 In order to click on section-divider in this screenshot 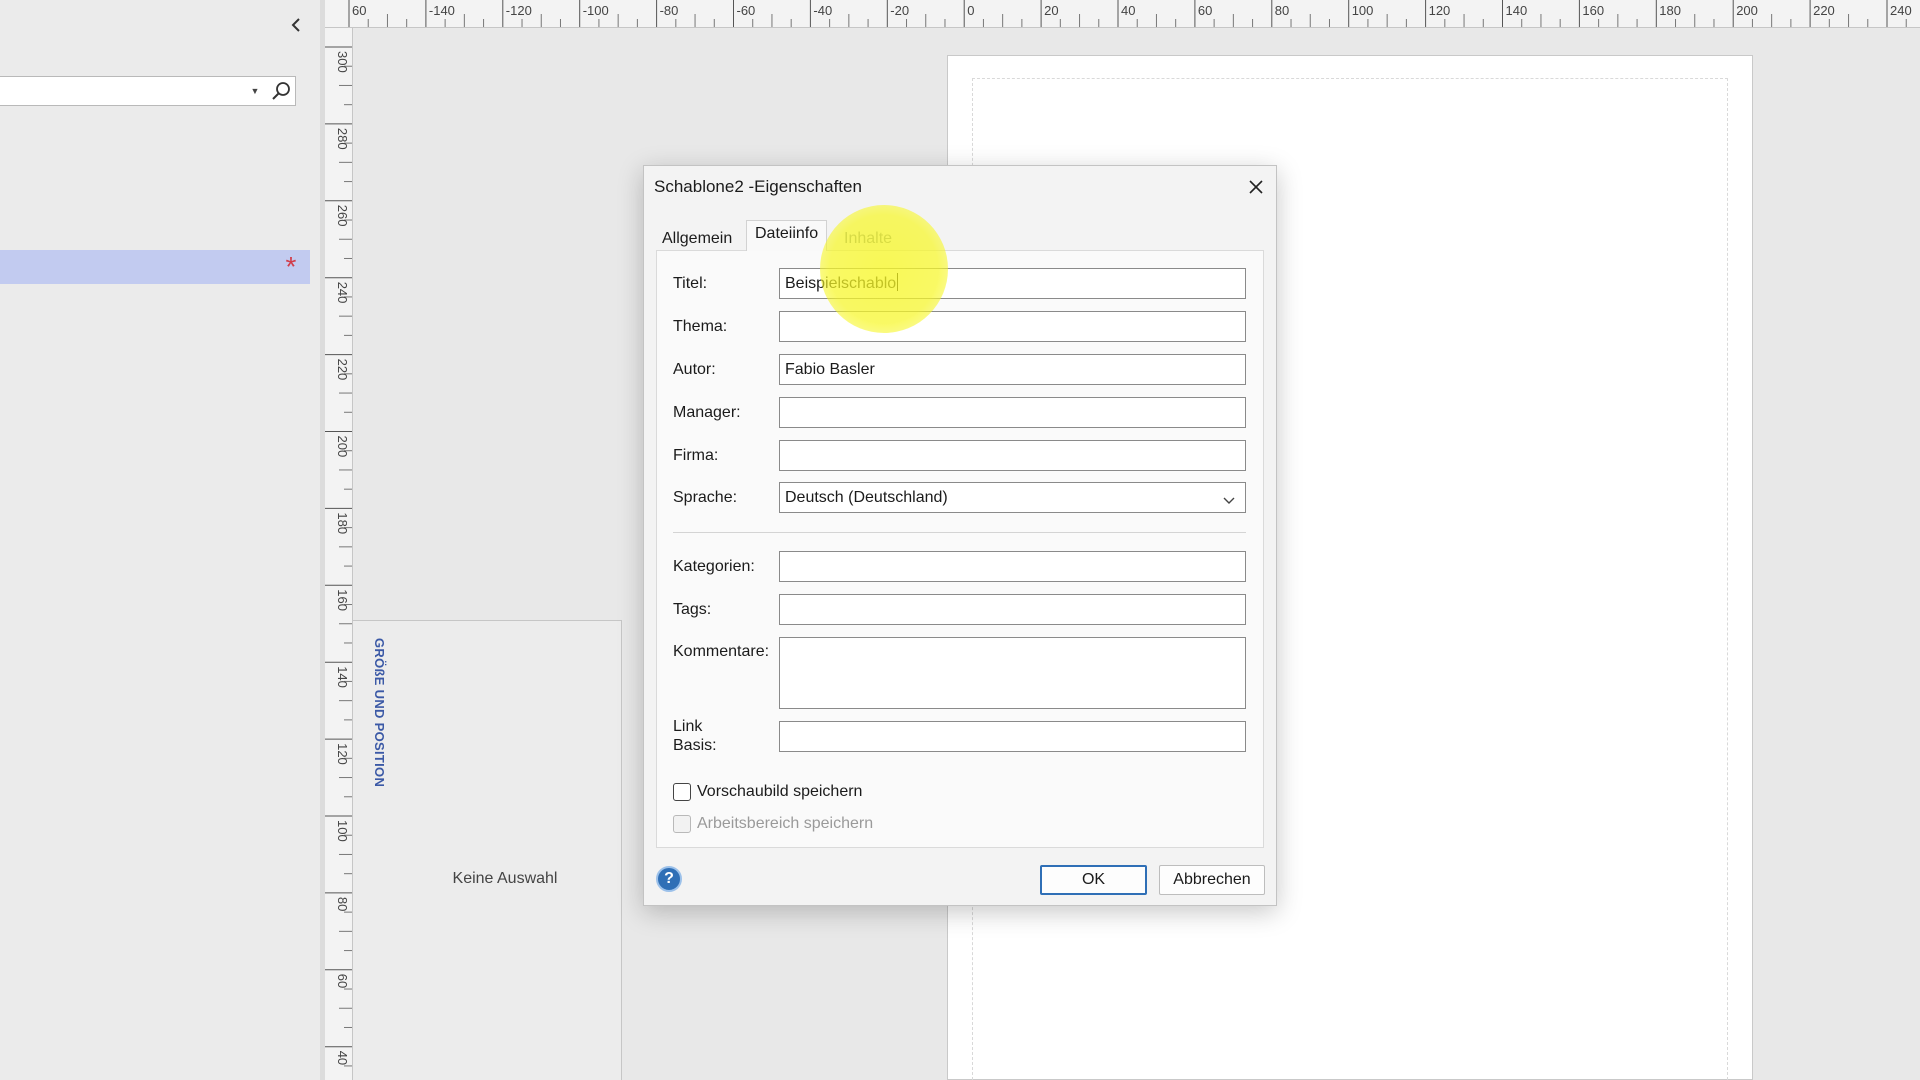, I will do `click(959, 532)`.